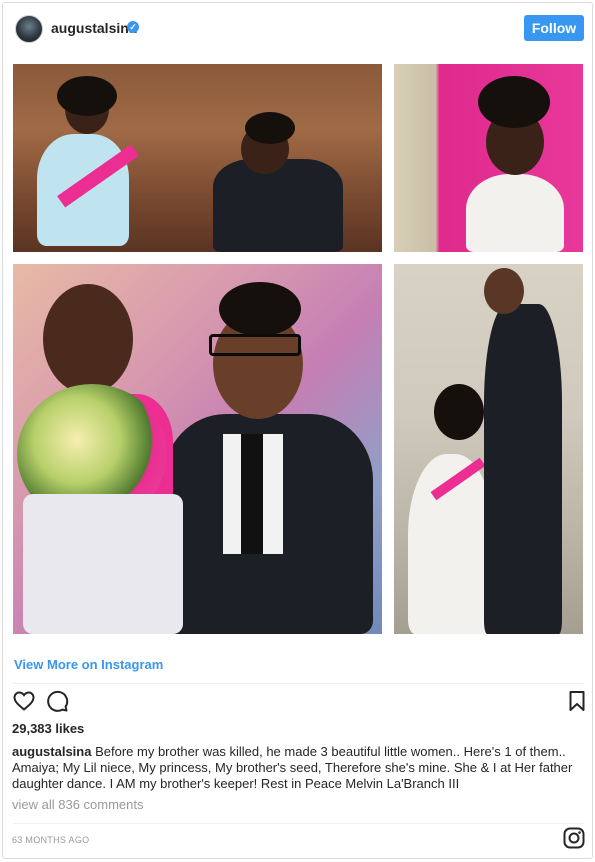 This screenshot has height=862, width=595. Describe the element at coordinates (577, 701) in the screenshot. I see `bookmark-icon` at that location.